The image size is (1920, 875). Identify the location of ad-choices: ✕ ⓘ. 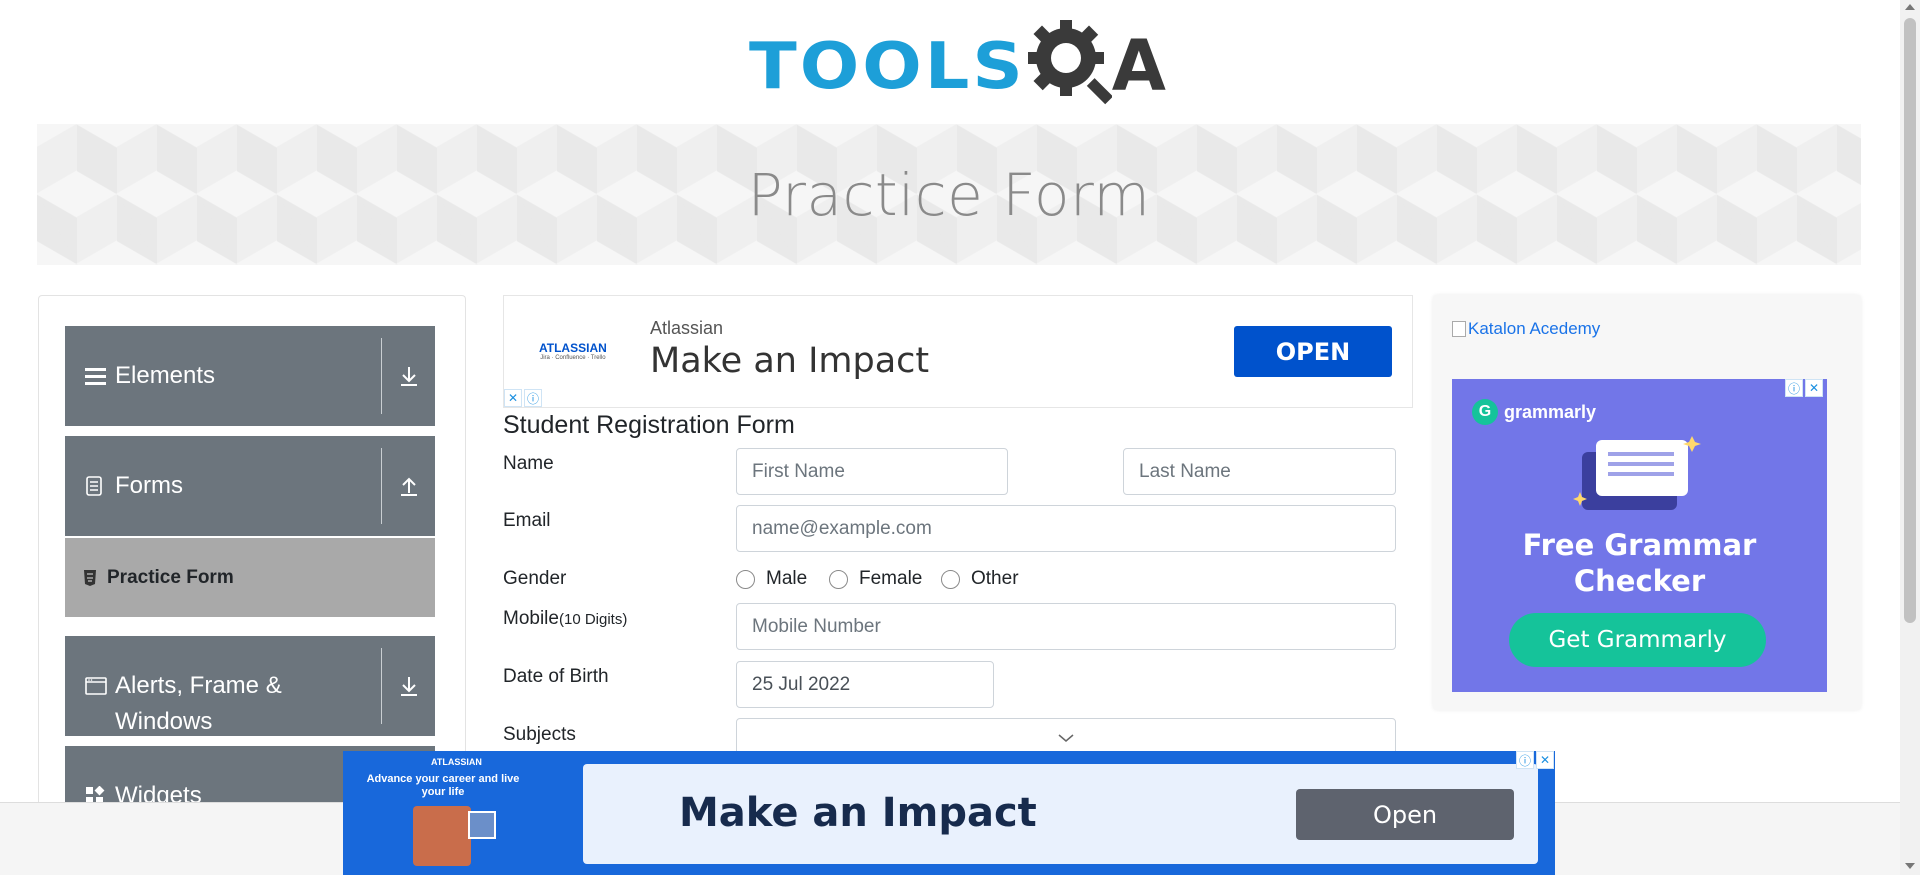
(523, 398).